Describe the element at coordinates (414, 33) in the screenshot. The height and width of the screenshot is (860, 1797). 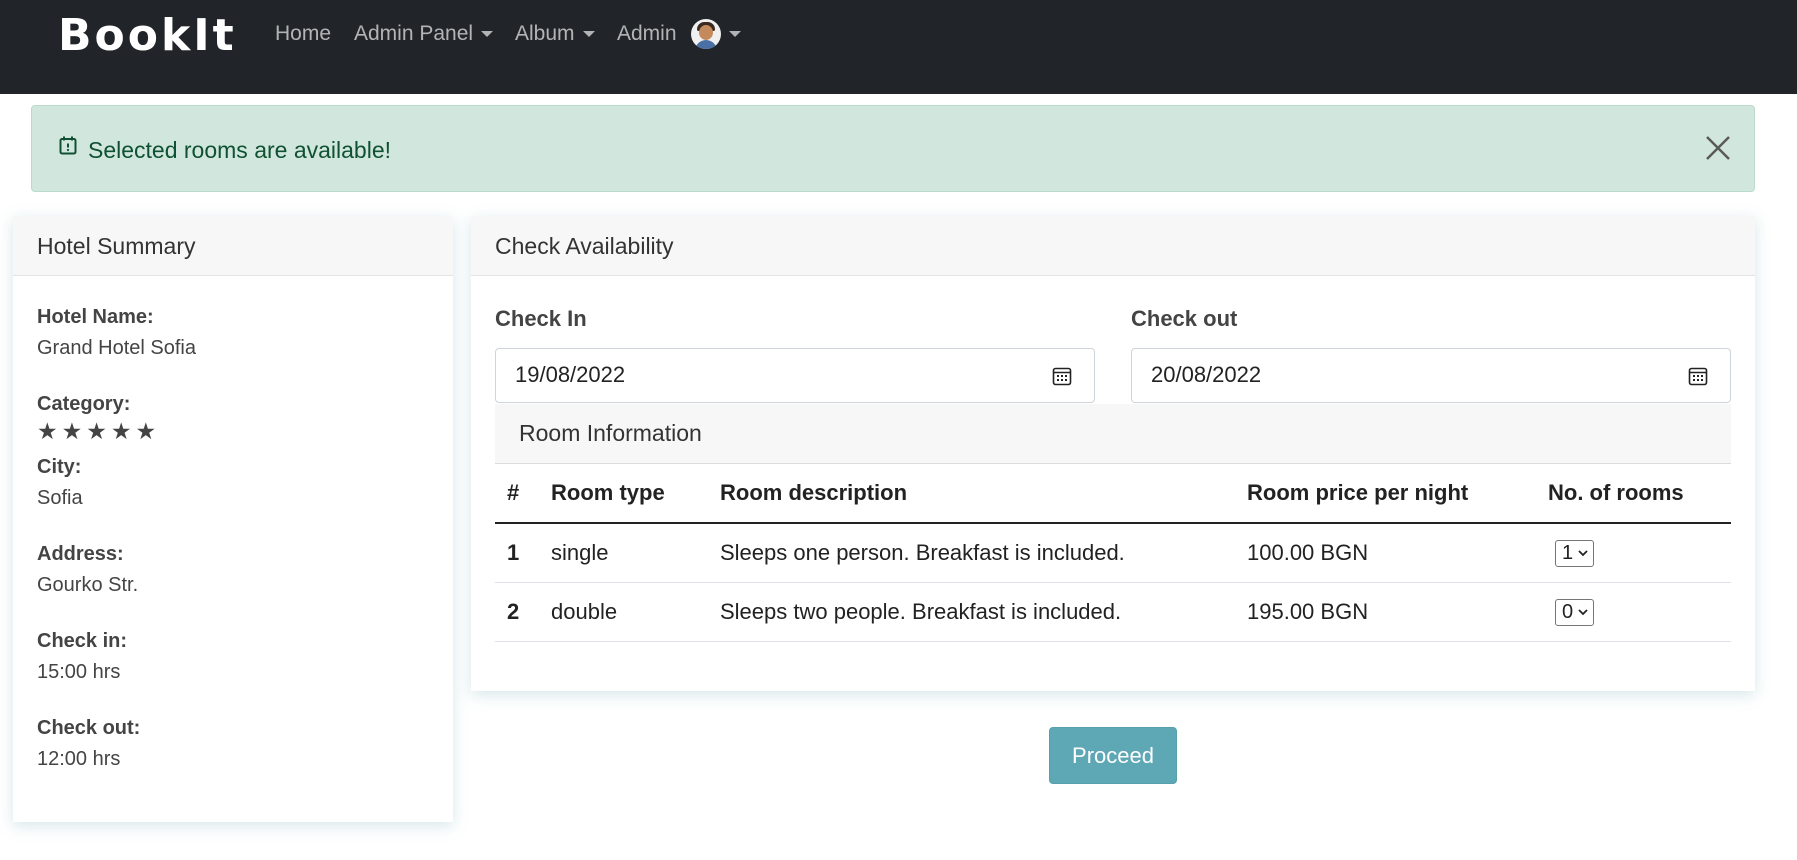
I see `nav-admin-panel-label: Admin Panel` at that location.